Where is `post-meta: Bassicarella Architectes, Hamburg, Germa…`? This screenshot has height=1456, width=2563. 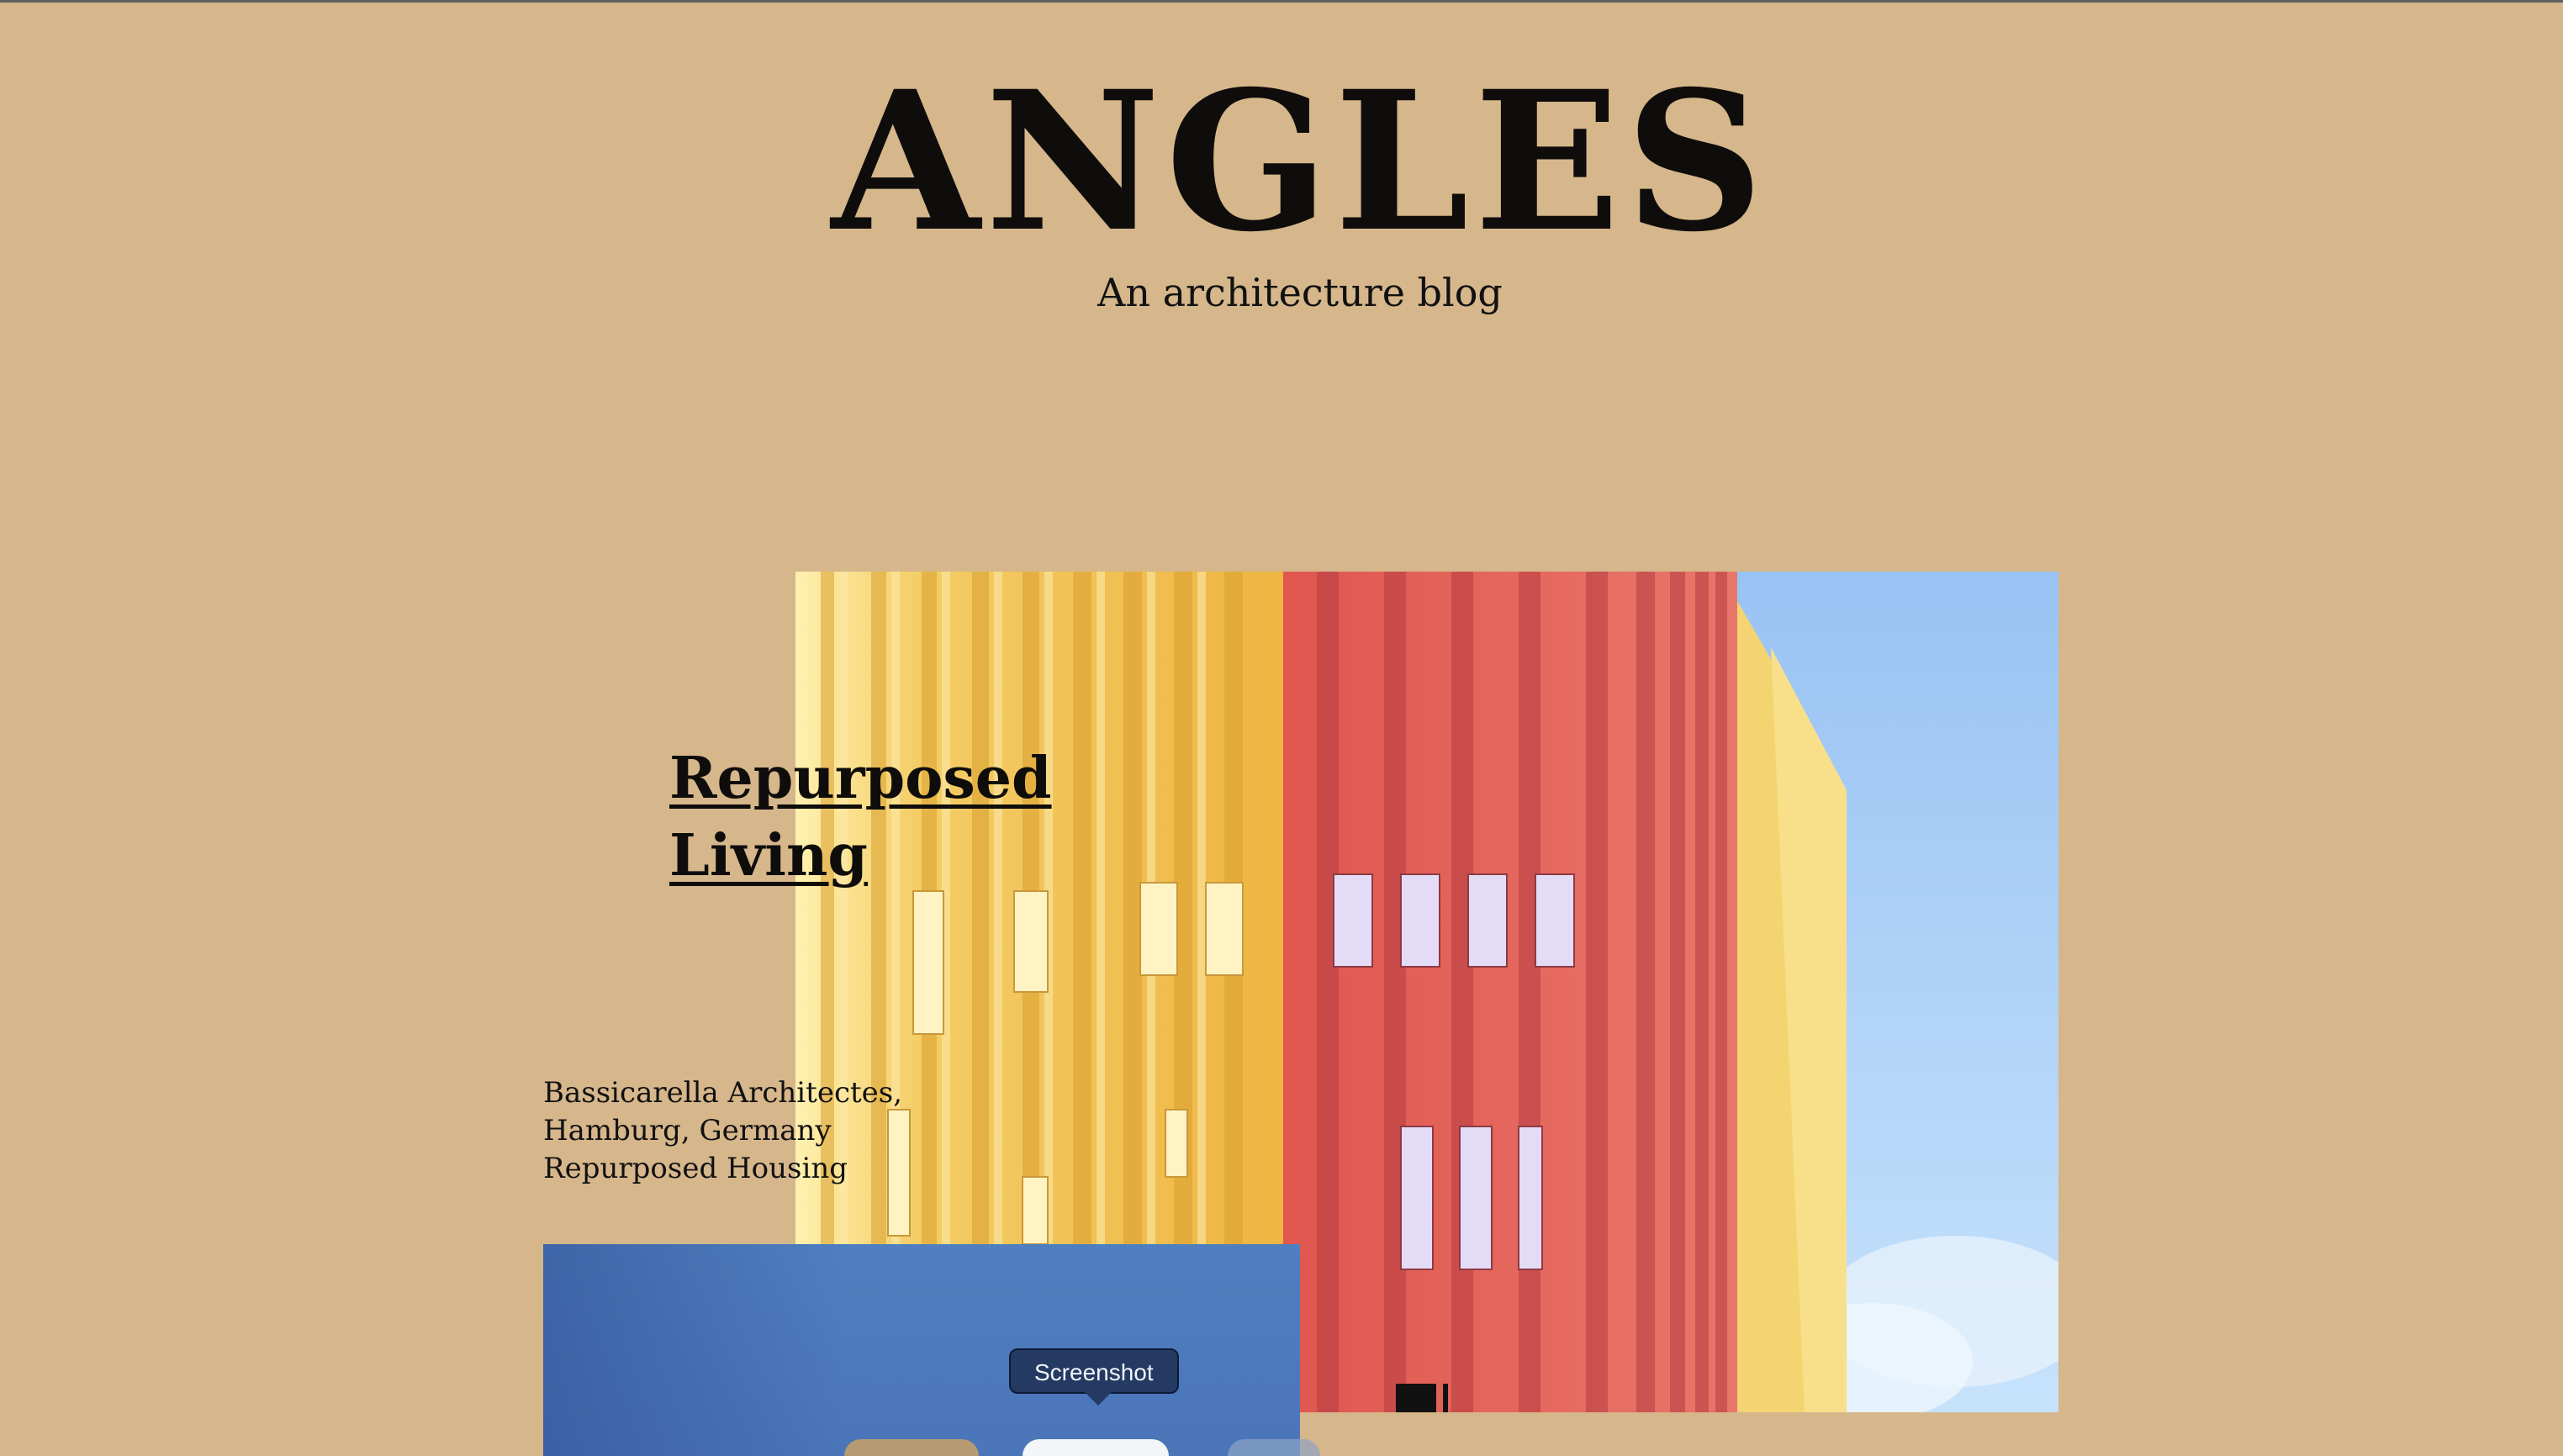 post-meta: Bassicarella Architectes, Hamburg, Germa… is located at coordinates (761, 1131).